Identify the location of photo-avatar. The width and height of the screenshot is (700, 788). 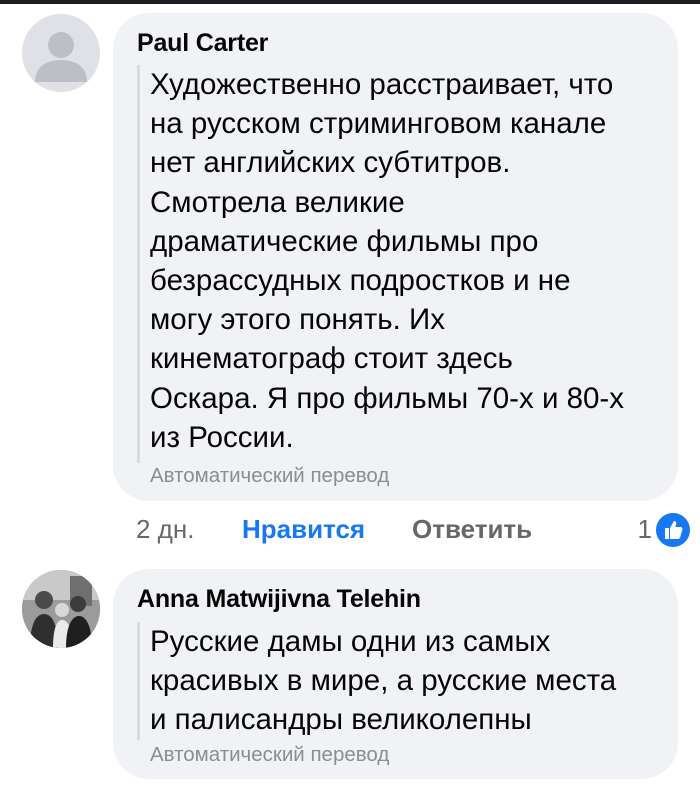
(61, 609).